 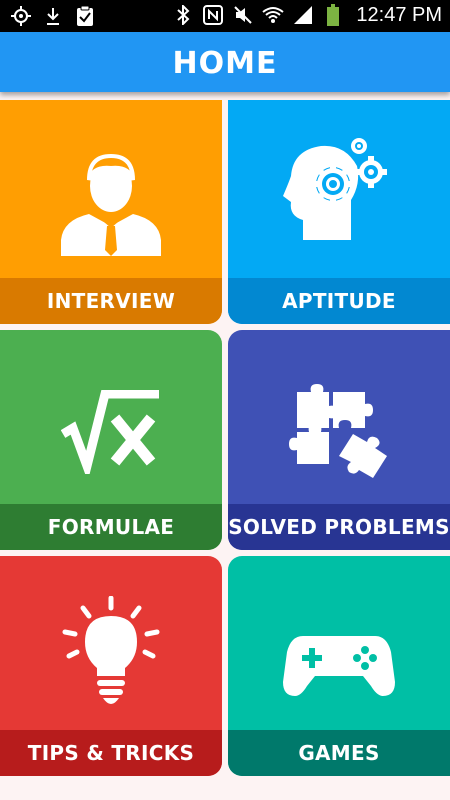 I want to click on tile-label-band: INTERVIEW, so click(x=111, y=301).